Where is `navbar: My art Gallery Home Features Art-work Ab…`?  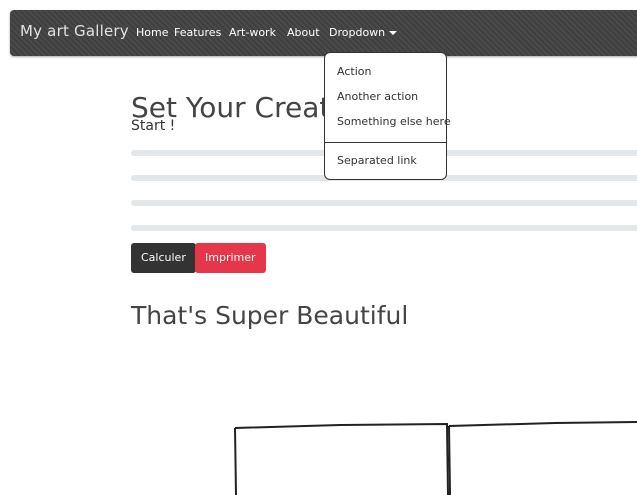 navbar: My art Gallery Home Features Art-work Ab… is located at coordinates (323, 33).